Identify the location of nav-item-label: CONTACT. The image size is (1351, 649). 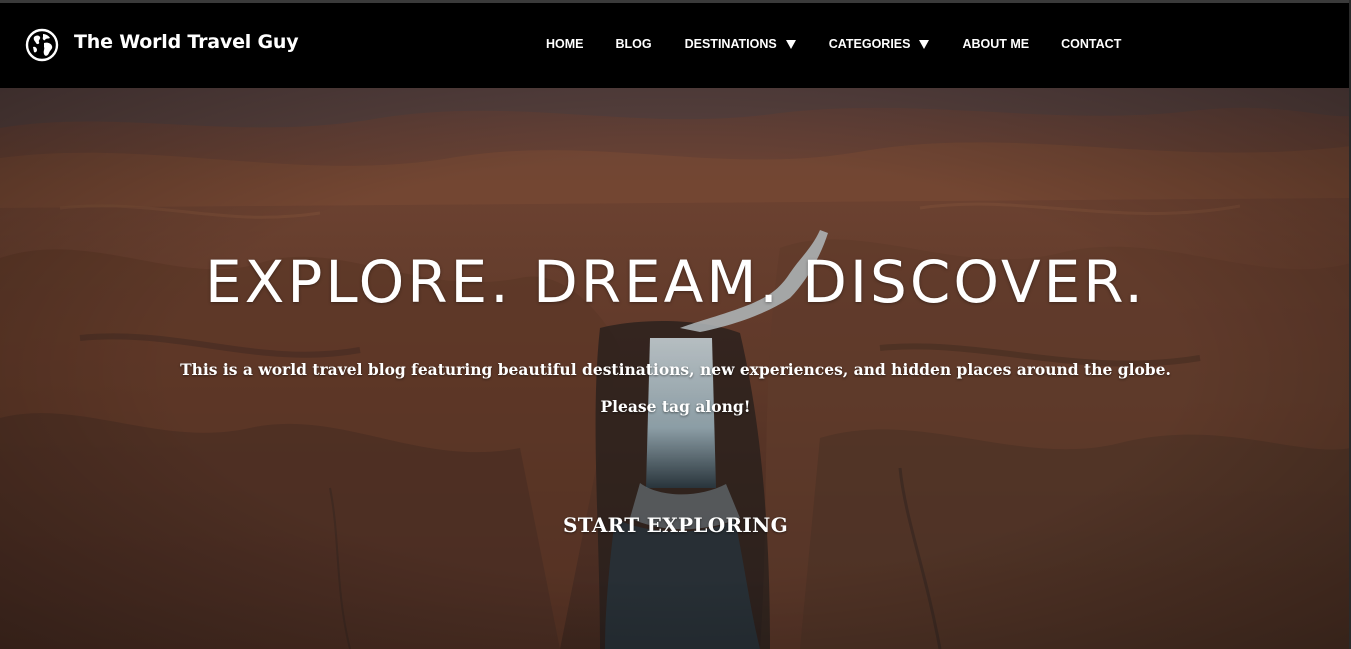
(1091, 44).